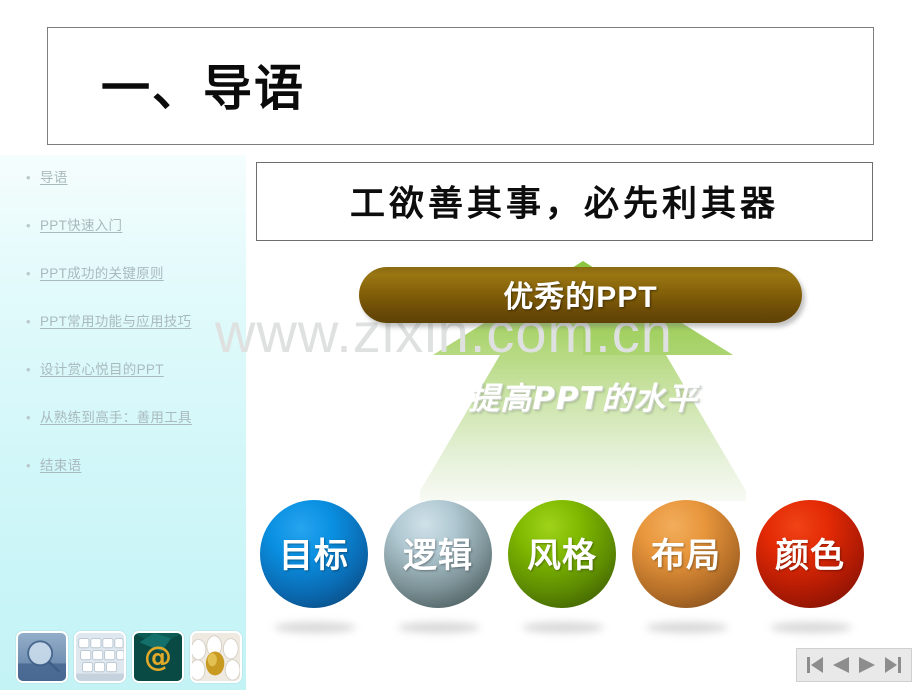 This screenshot has height=690, width=920. I want to click on page-title: 一、导语, so click(203, 88).